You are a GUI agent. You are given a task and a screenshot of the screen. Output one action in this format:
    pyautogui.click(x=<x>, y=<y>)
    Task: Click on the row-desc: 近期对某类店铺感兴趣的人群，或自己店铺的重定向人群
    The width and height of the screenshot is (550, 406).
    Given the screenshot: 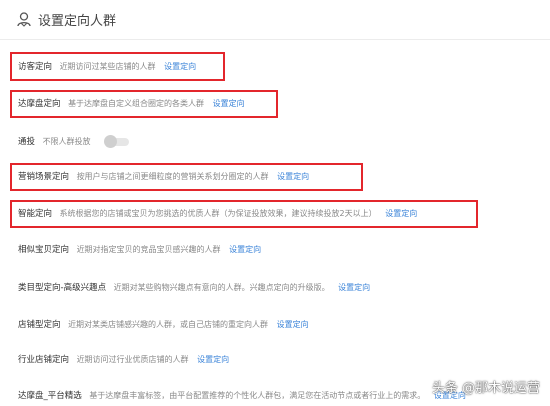 What is the action you would take?
    pyautogui.click(x=168, y=324)
    